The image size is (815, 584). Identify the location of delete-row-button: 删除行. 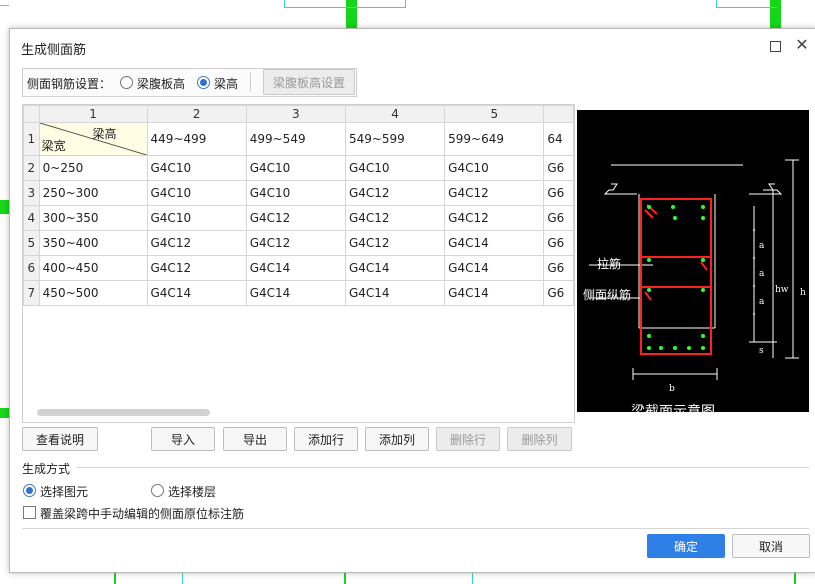
(468, 439).